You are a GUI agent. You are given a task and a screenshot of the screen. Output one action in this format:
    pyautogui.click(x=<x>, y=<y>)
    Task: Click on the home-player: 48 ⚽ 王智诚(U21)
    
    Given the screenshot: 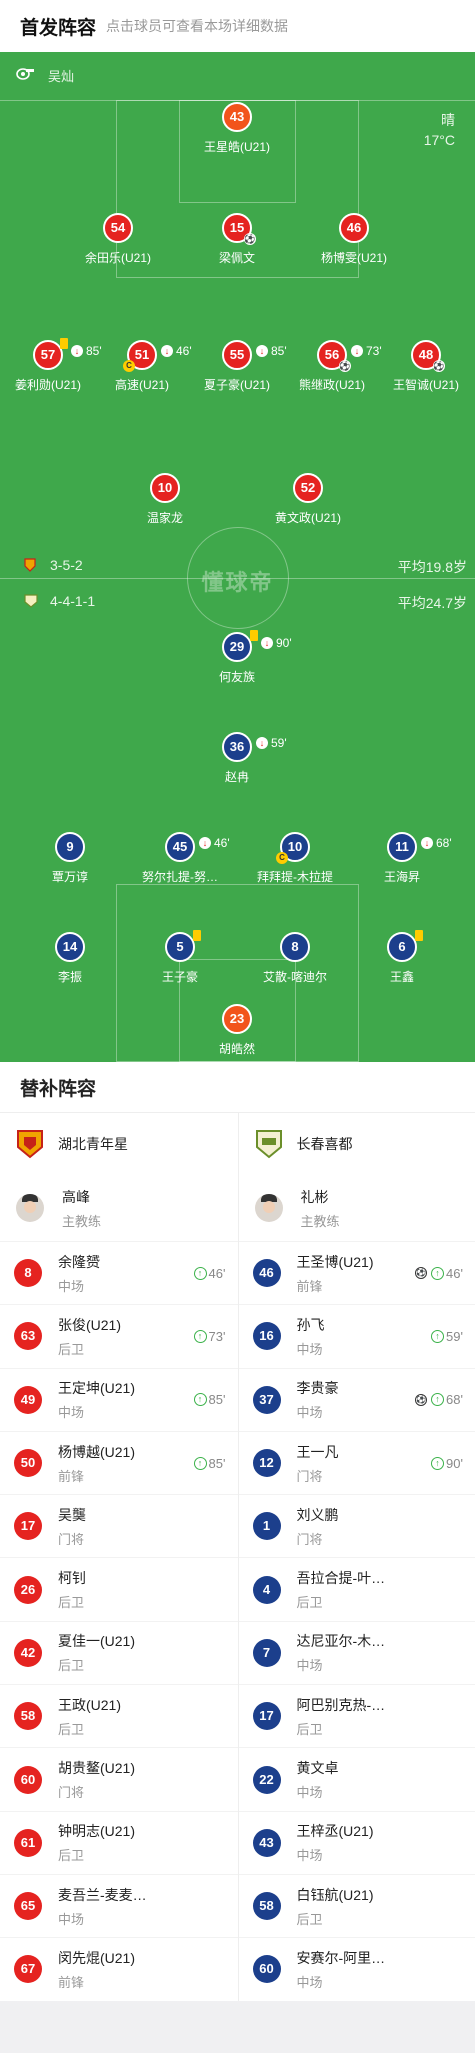 What is the action you would take?
    pyautogui.click(x=418, y=366)
    